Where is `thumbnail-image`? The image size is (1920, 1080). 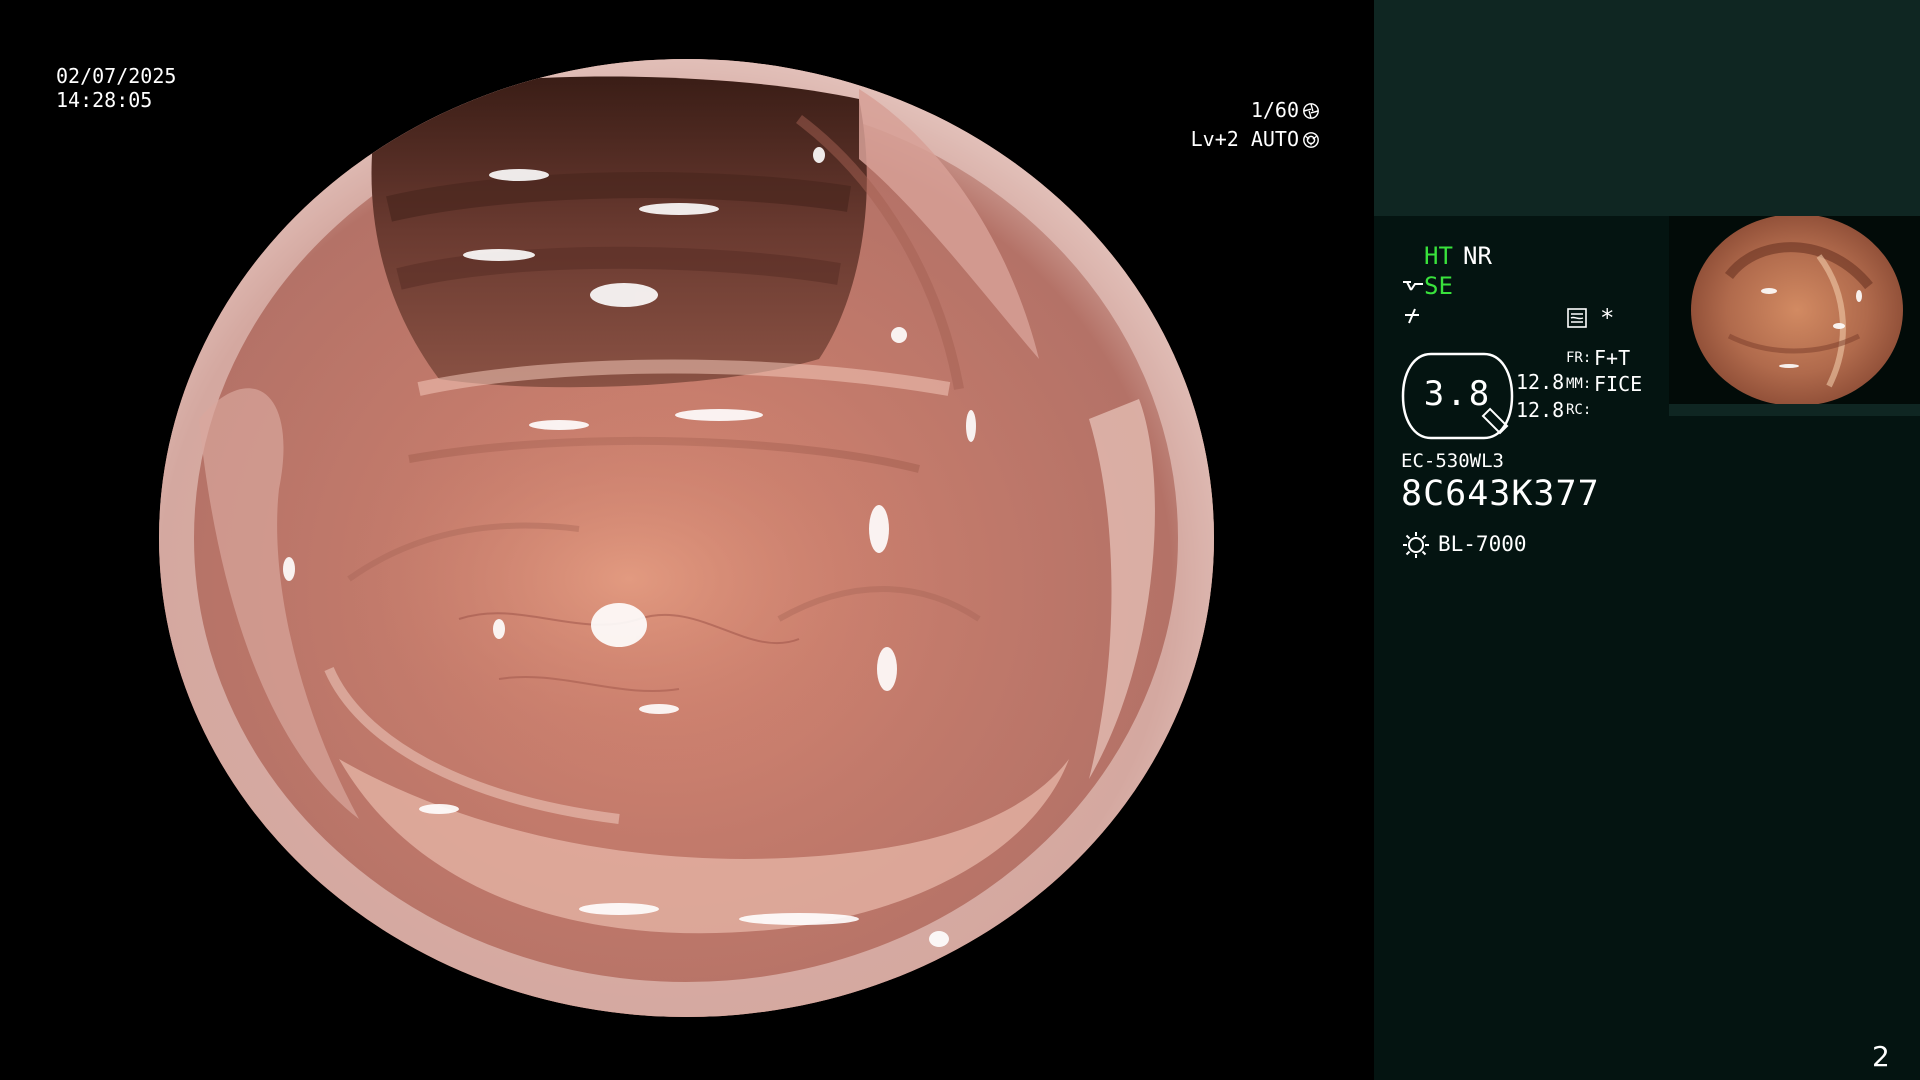 thumbnail-image is located at coordinates (1794, 316).